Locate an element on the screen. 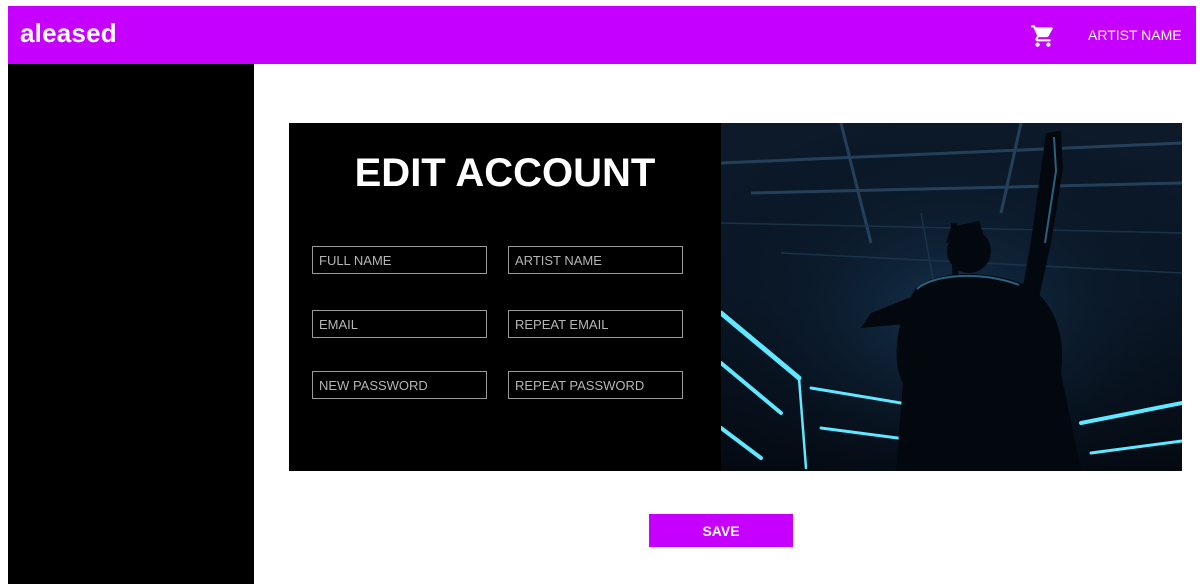 This screenshot has width=1200, height=584. repeat-email-field is located at coordinates (595, 324).